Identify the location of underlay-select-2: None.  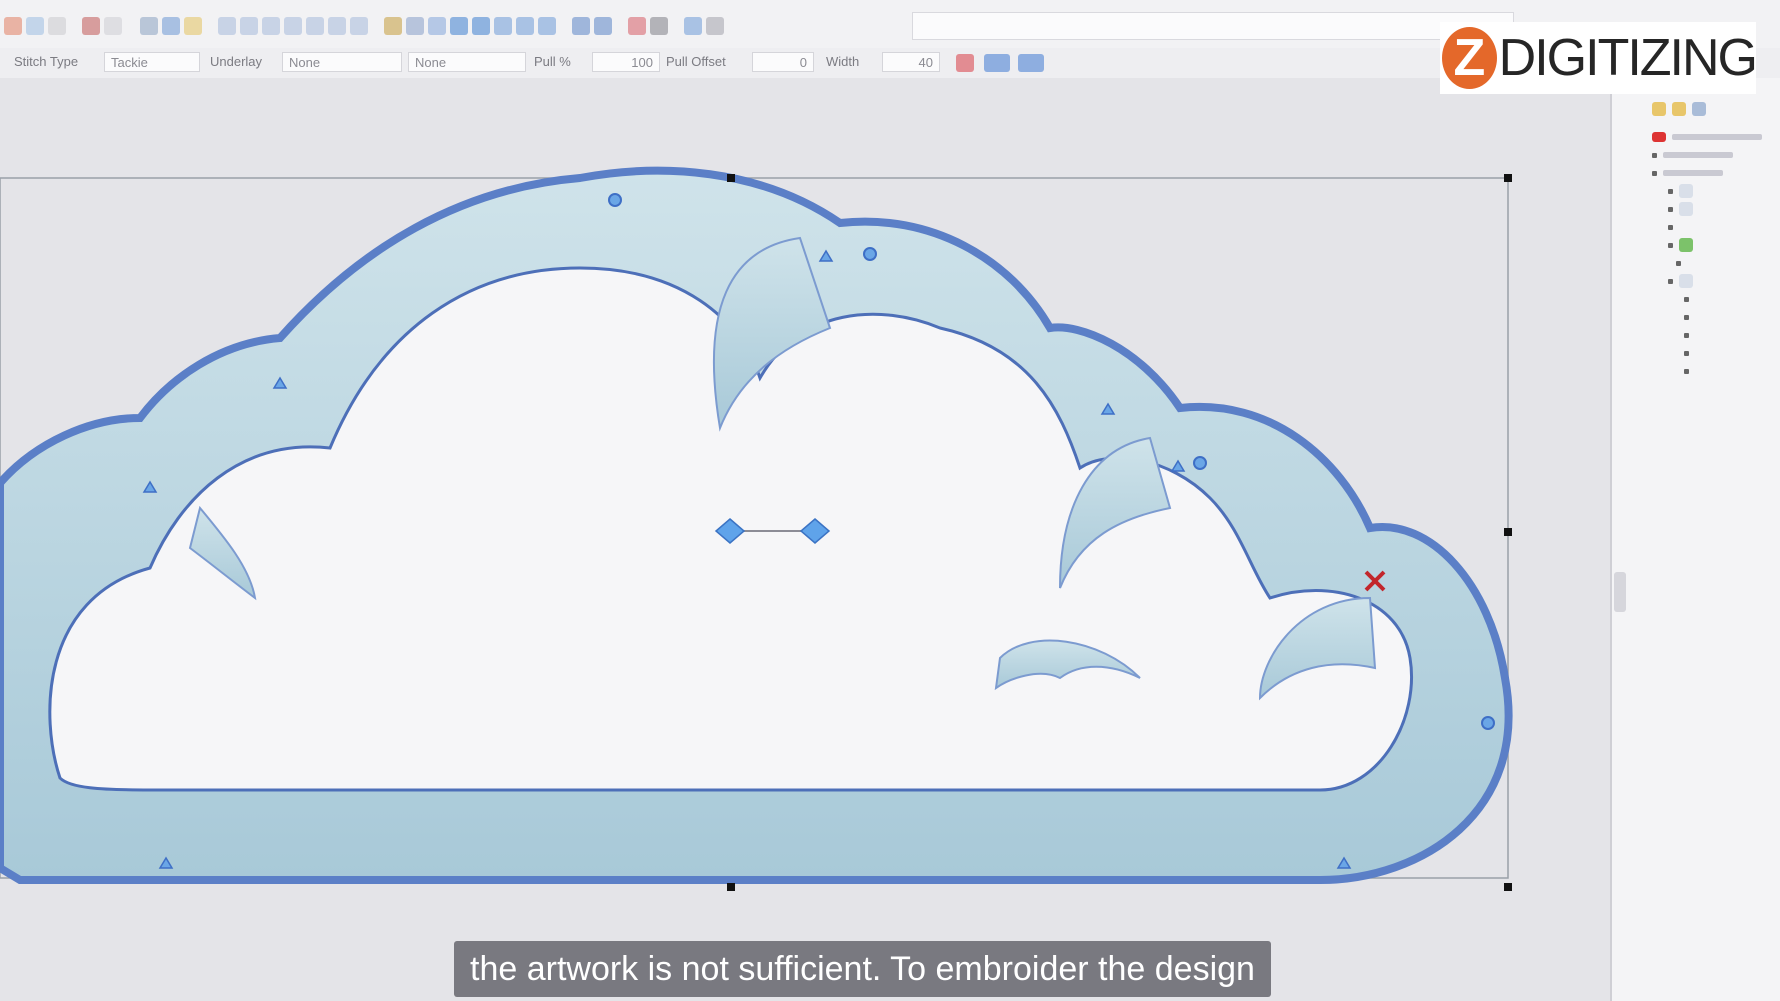
(467, 62).